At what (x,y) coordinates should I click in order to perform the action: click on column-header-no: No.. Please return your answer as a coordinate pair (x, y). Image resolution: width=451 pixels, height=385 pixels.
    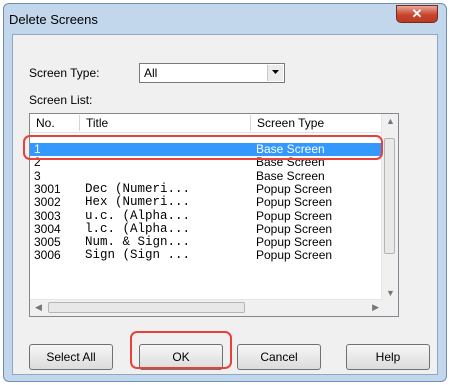
    Looking at the image, I should click on (45, 123).